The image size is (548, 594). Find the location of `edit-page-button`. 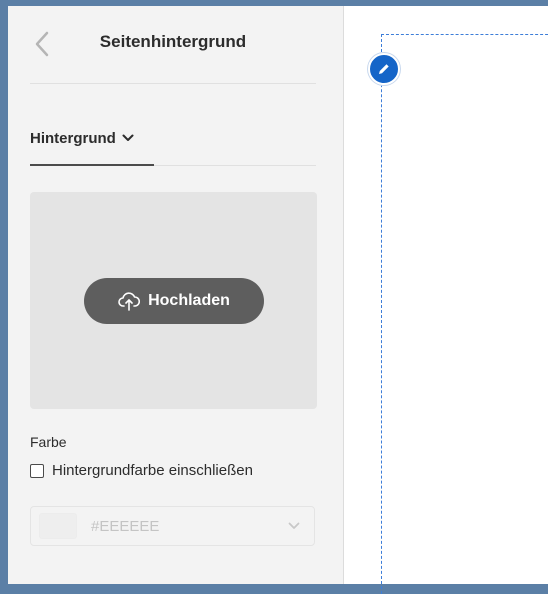

edit-page-button is located at coordinates (384, 69).